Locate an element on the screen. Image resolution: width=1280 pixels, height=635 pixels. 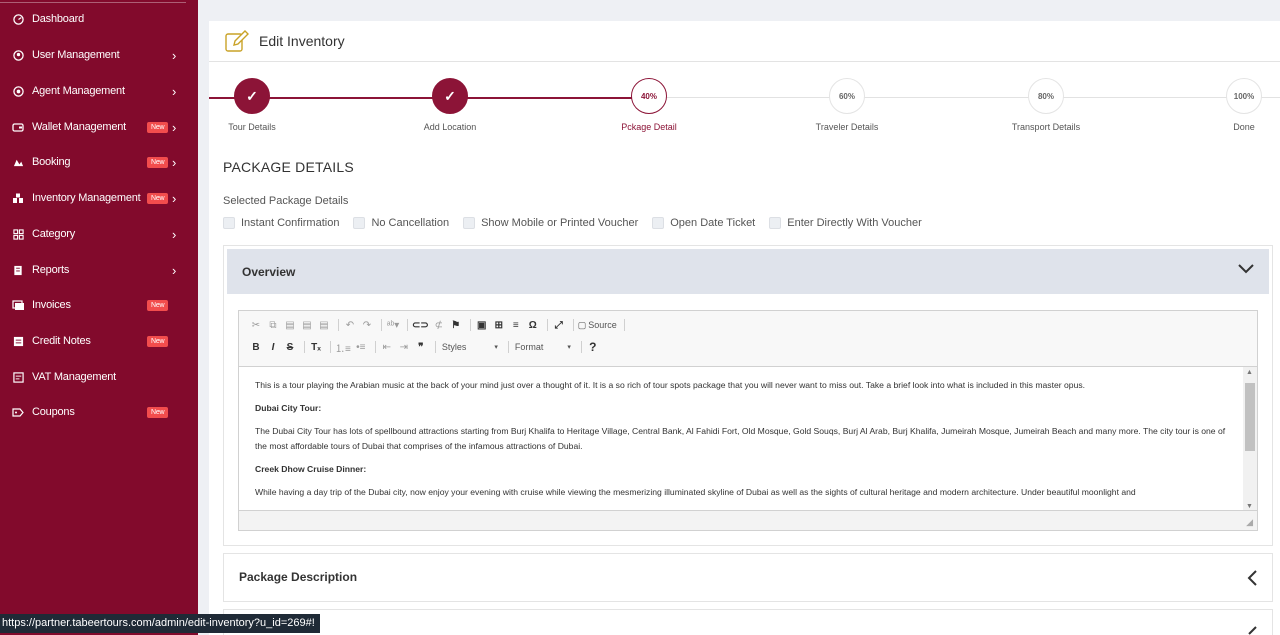
copy-icon: ⧉ is located at coordinates (273, 325).